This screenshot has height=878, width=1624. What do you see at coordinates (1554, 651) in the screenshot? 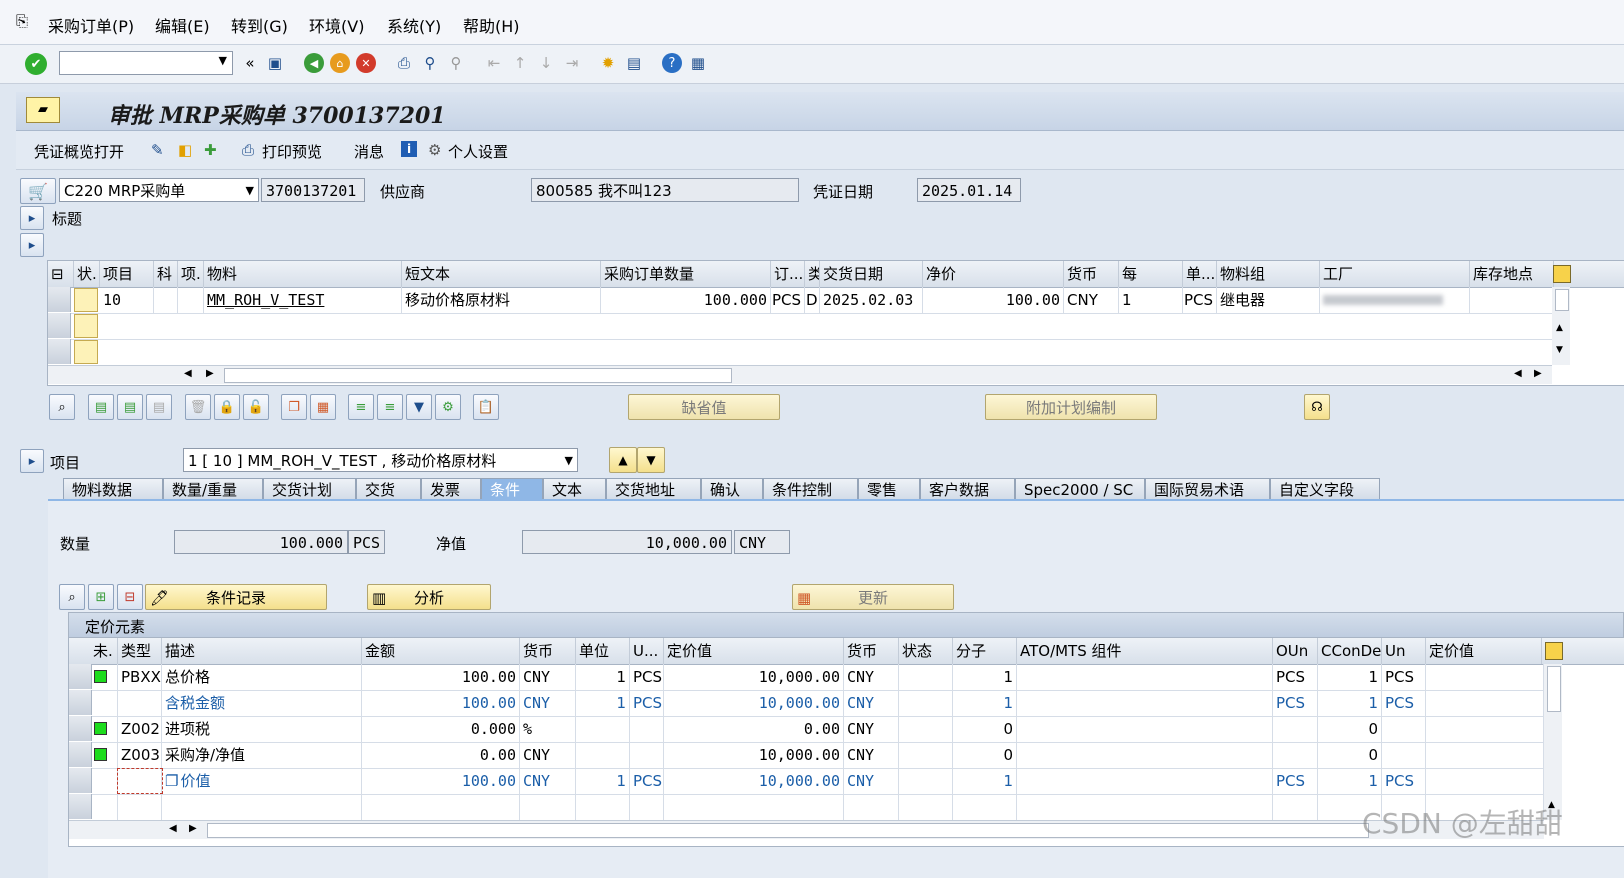
I see `column-settings-icon` at bounding box center [1554, 651].